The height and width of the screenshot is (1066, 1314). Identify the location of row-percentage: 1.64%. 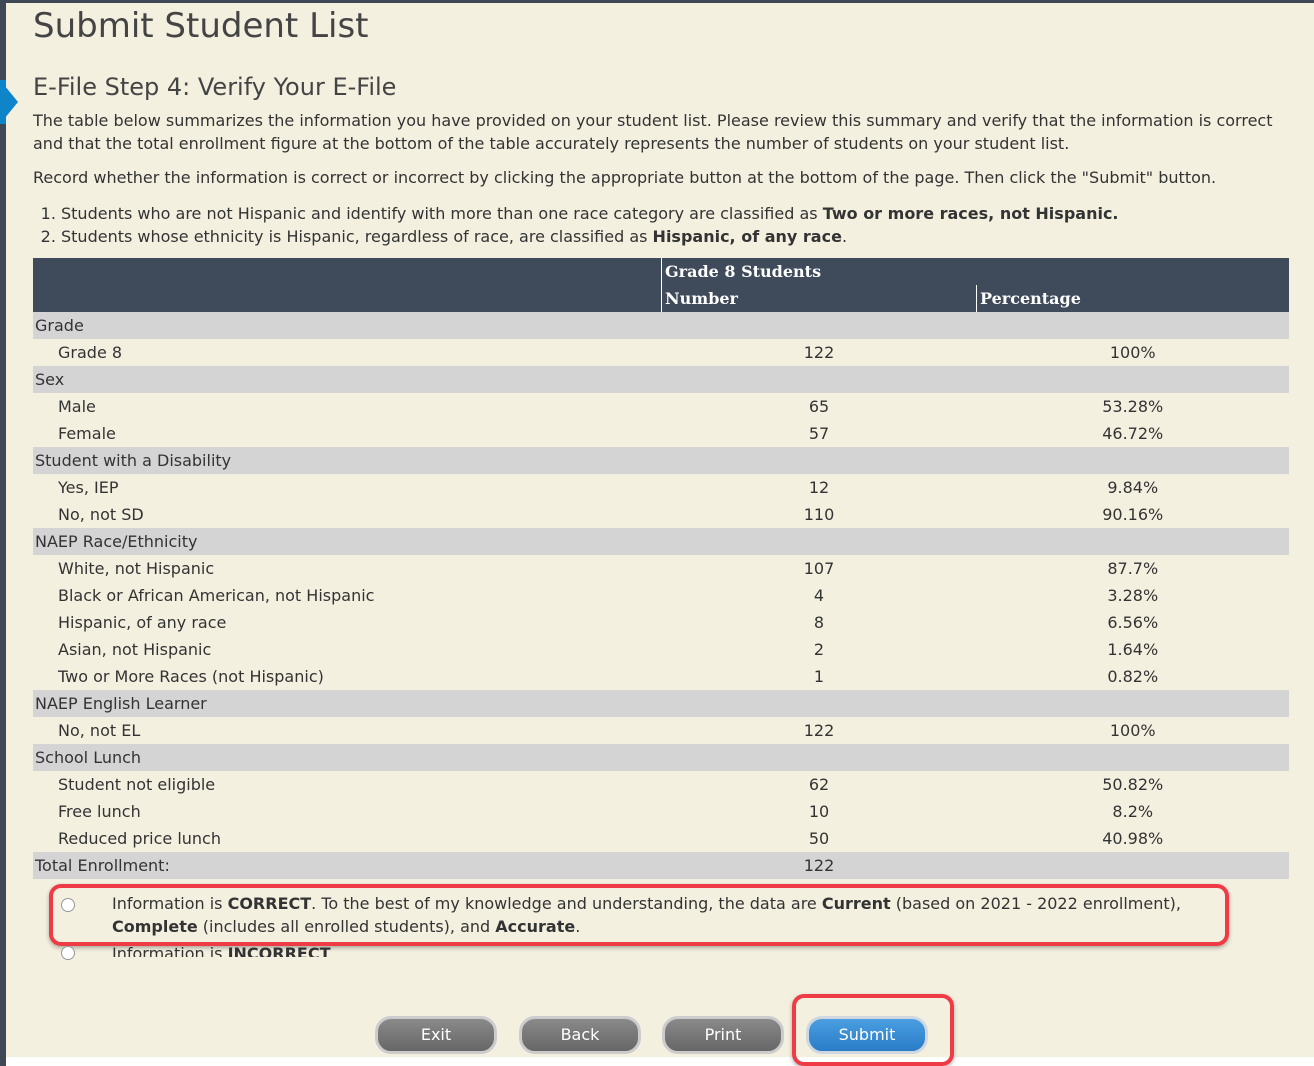
(1133, 649).